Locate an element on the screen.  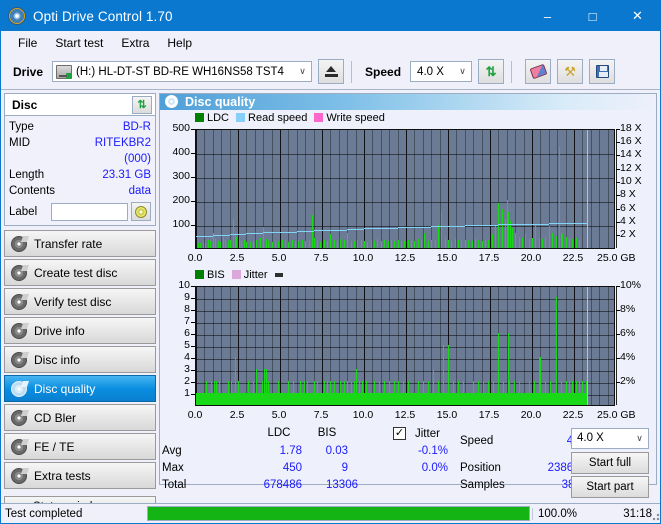
start-full-button: Start full is located at coordinates (610, 462).